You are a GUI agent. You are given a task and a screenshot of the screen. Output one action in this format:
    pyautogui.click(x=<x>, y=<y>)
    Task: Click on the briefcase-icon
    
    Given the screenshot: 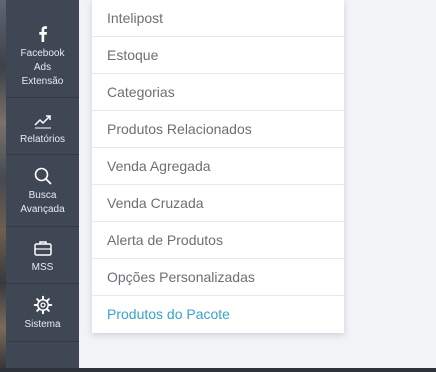 What is the action you would take?
    pyautogui.click(x=43, y=248)
    